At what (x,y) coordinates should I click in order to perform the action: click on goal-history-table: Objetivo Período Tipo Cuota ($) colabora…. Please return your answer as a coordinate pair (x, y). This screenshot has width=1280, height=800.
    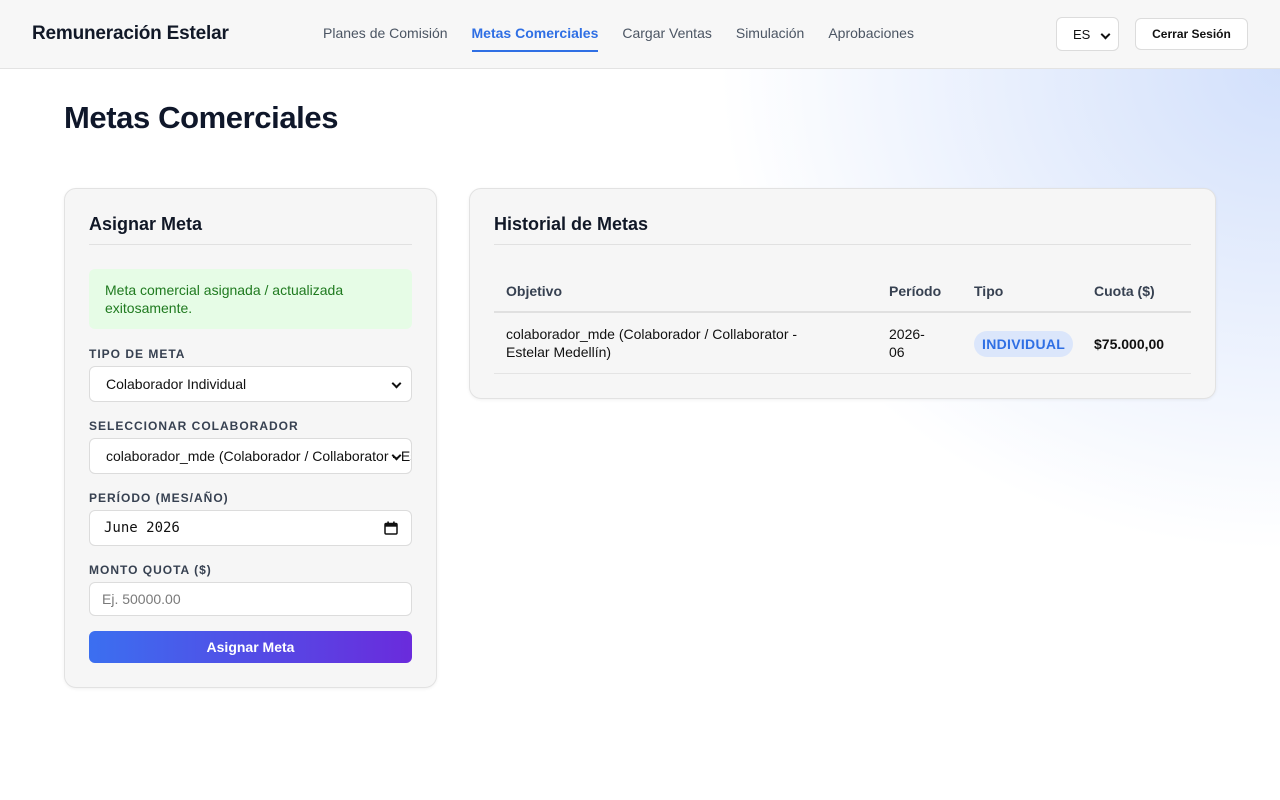
    Looking at the image, I should click on (842, 321).